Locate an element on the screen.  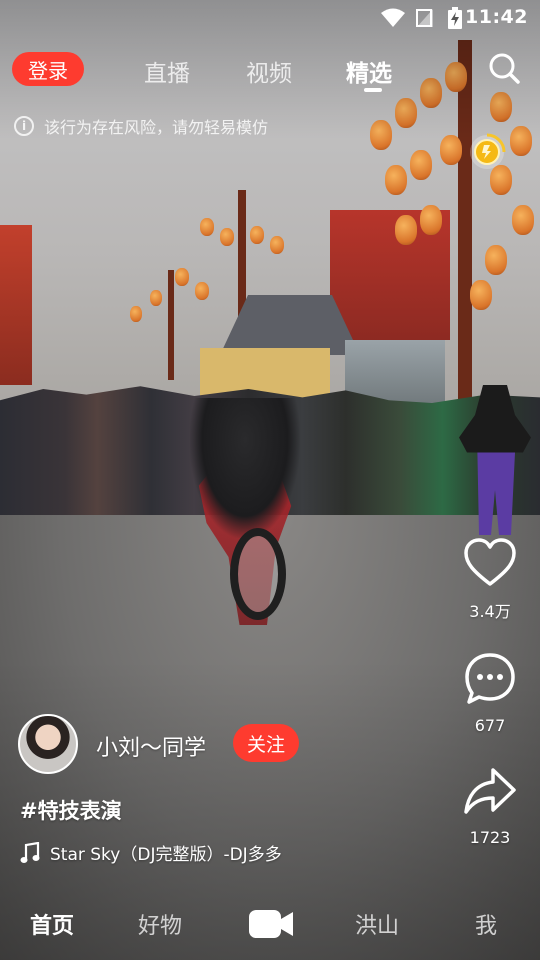
nav-home: 首页 is located at coordinates (52, 924).